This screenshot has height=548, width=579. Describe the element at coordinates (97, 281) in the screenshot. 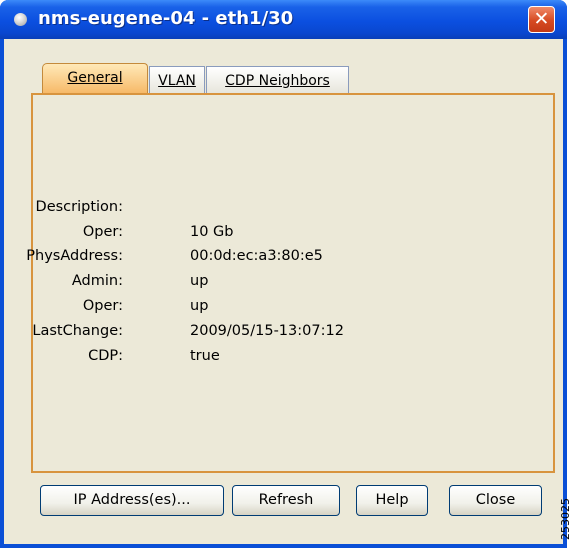

I see `admin-label: Admin:` at that location.